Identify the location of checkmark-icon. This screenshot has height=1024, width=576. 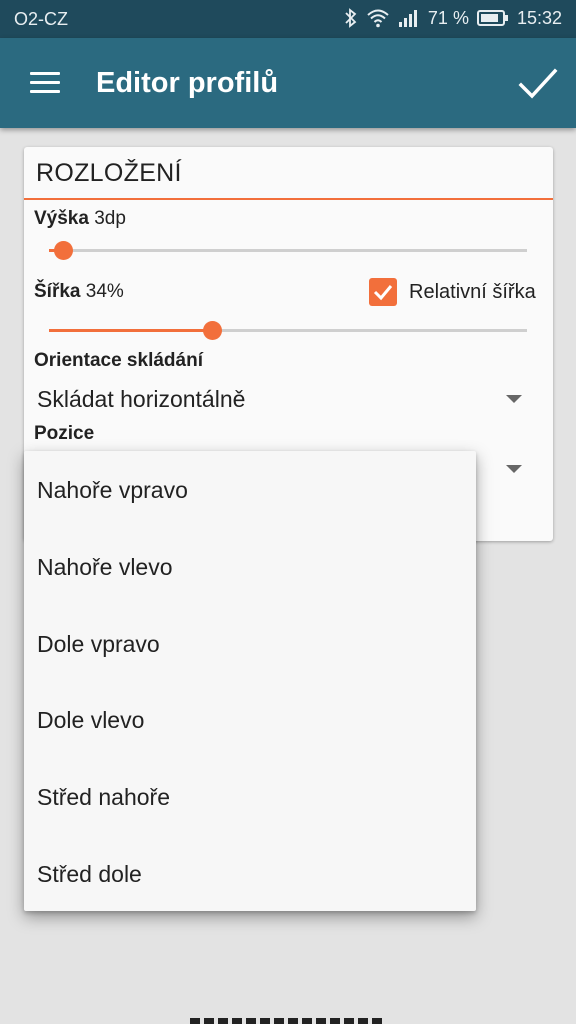
(383, 293).